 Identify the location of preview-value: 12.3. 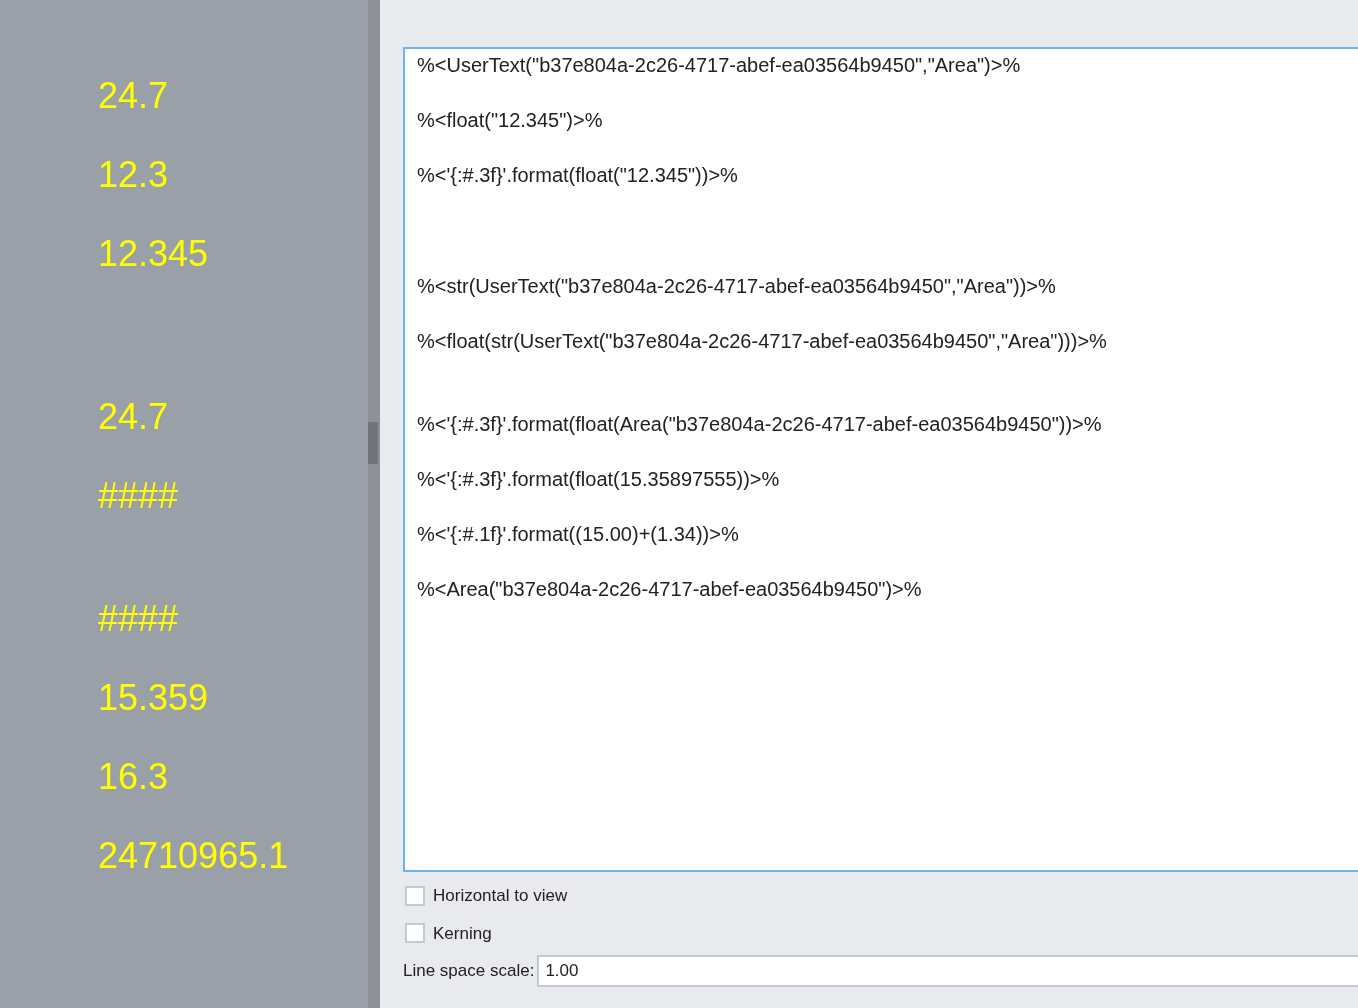
(133, 175).